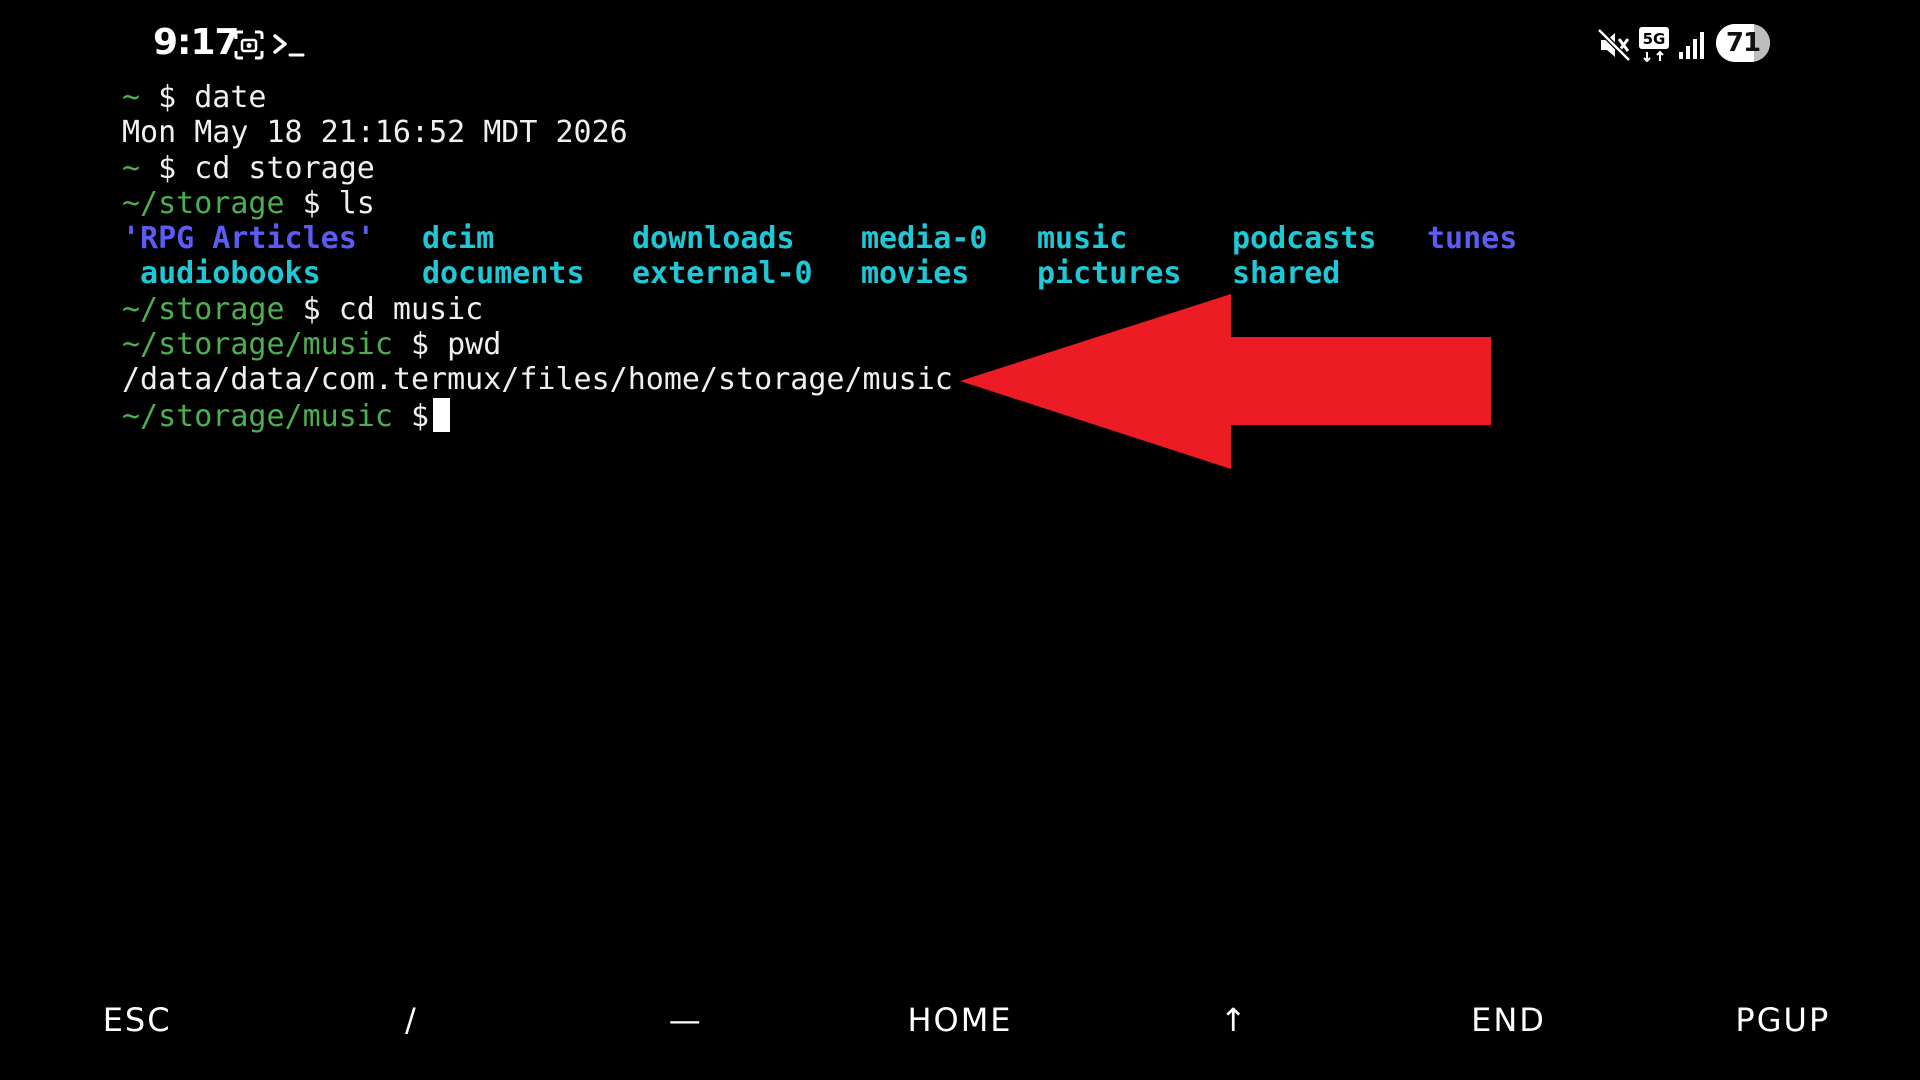  I want to click on ls-entry: podcasts, so click(1304, 239).